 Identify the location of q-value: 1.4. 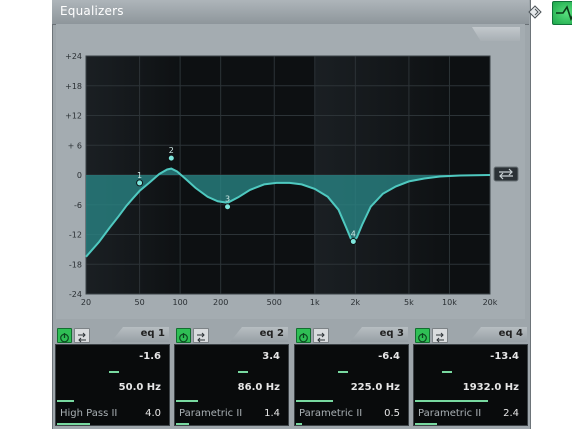
(272, 413).